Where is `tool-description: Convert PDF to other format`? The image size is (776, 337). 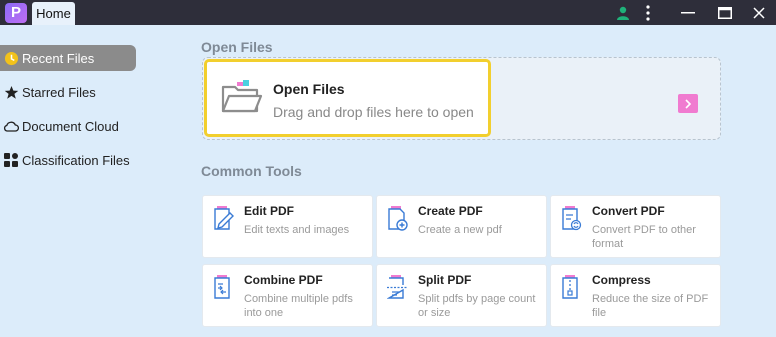
tool-description: Convert PDF to other format is located at coordinates (644, 237).